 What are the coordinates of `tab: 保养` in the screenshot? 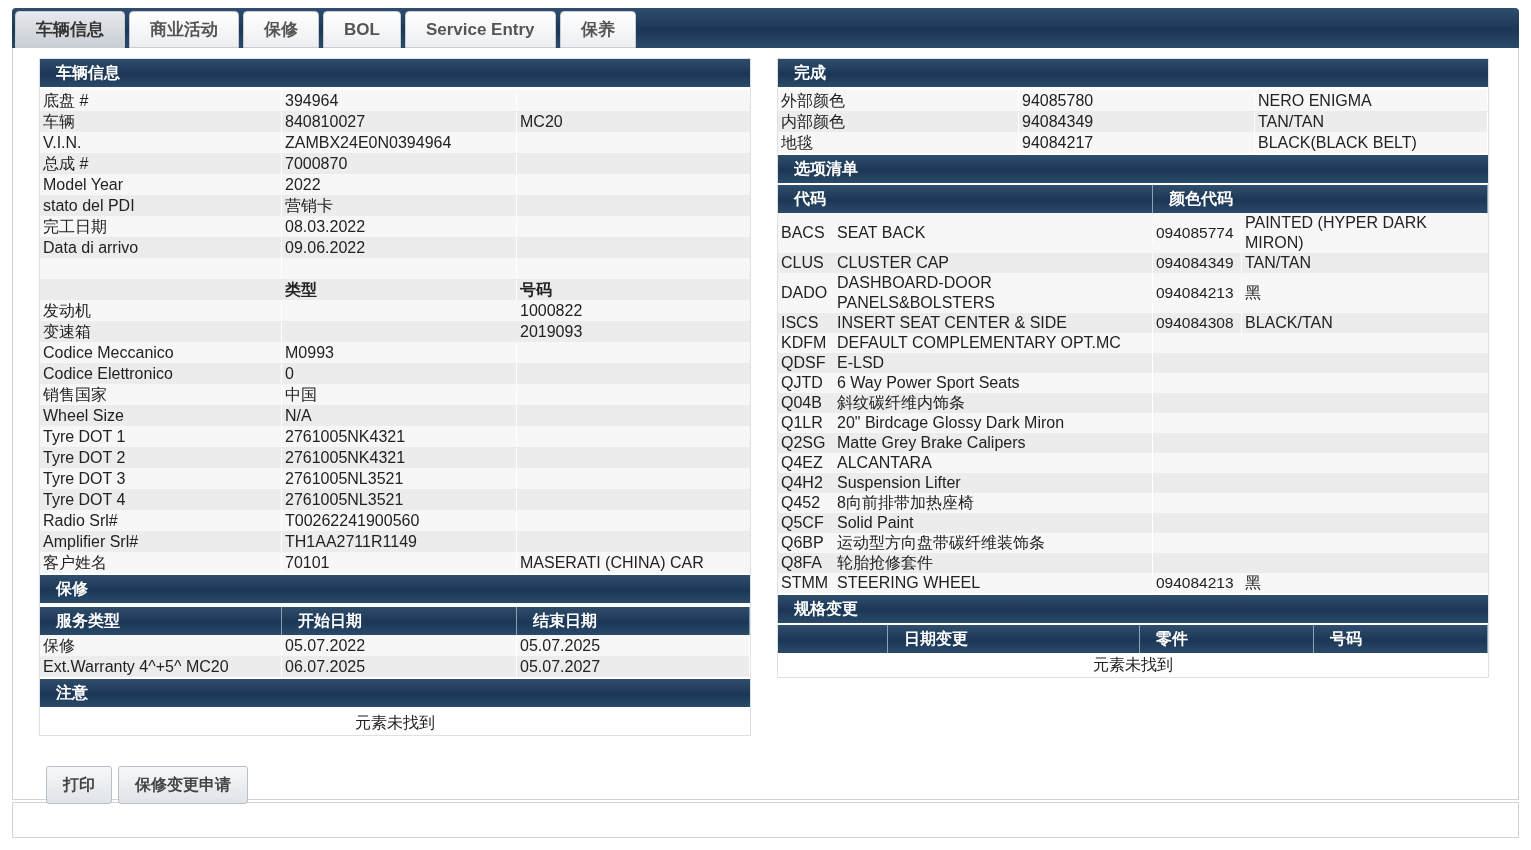 It's located at (597, 29).